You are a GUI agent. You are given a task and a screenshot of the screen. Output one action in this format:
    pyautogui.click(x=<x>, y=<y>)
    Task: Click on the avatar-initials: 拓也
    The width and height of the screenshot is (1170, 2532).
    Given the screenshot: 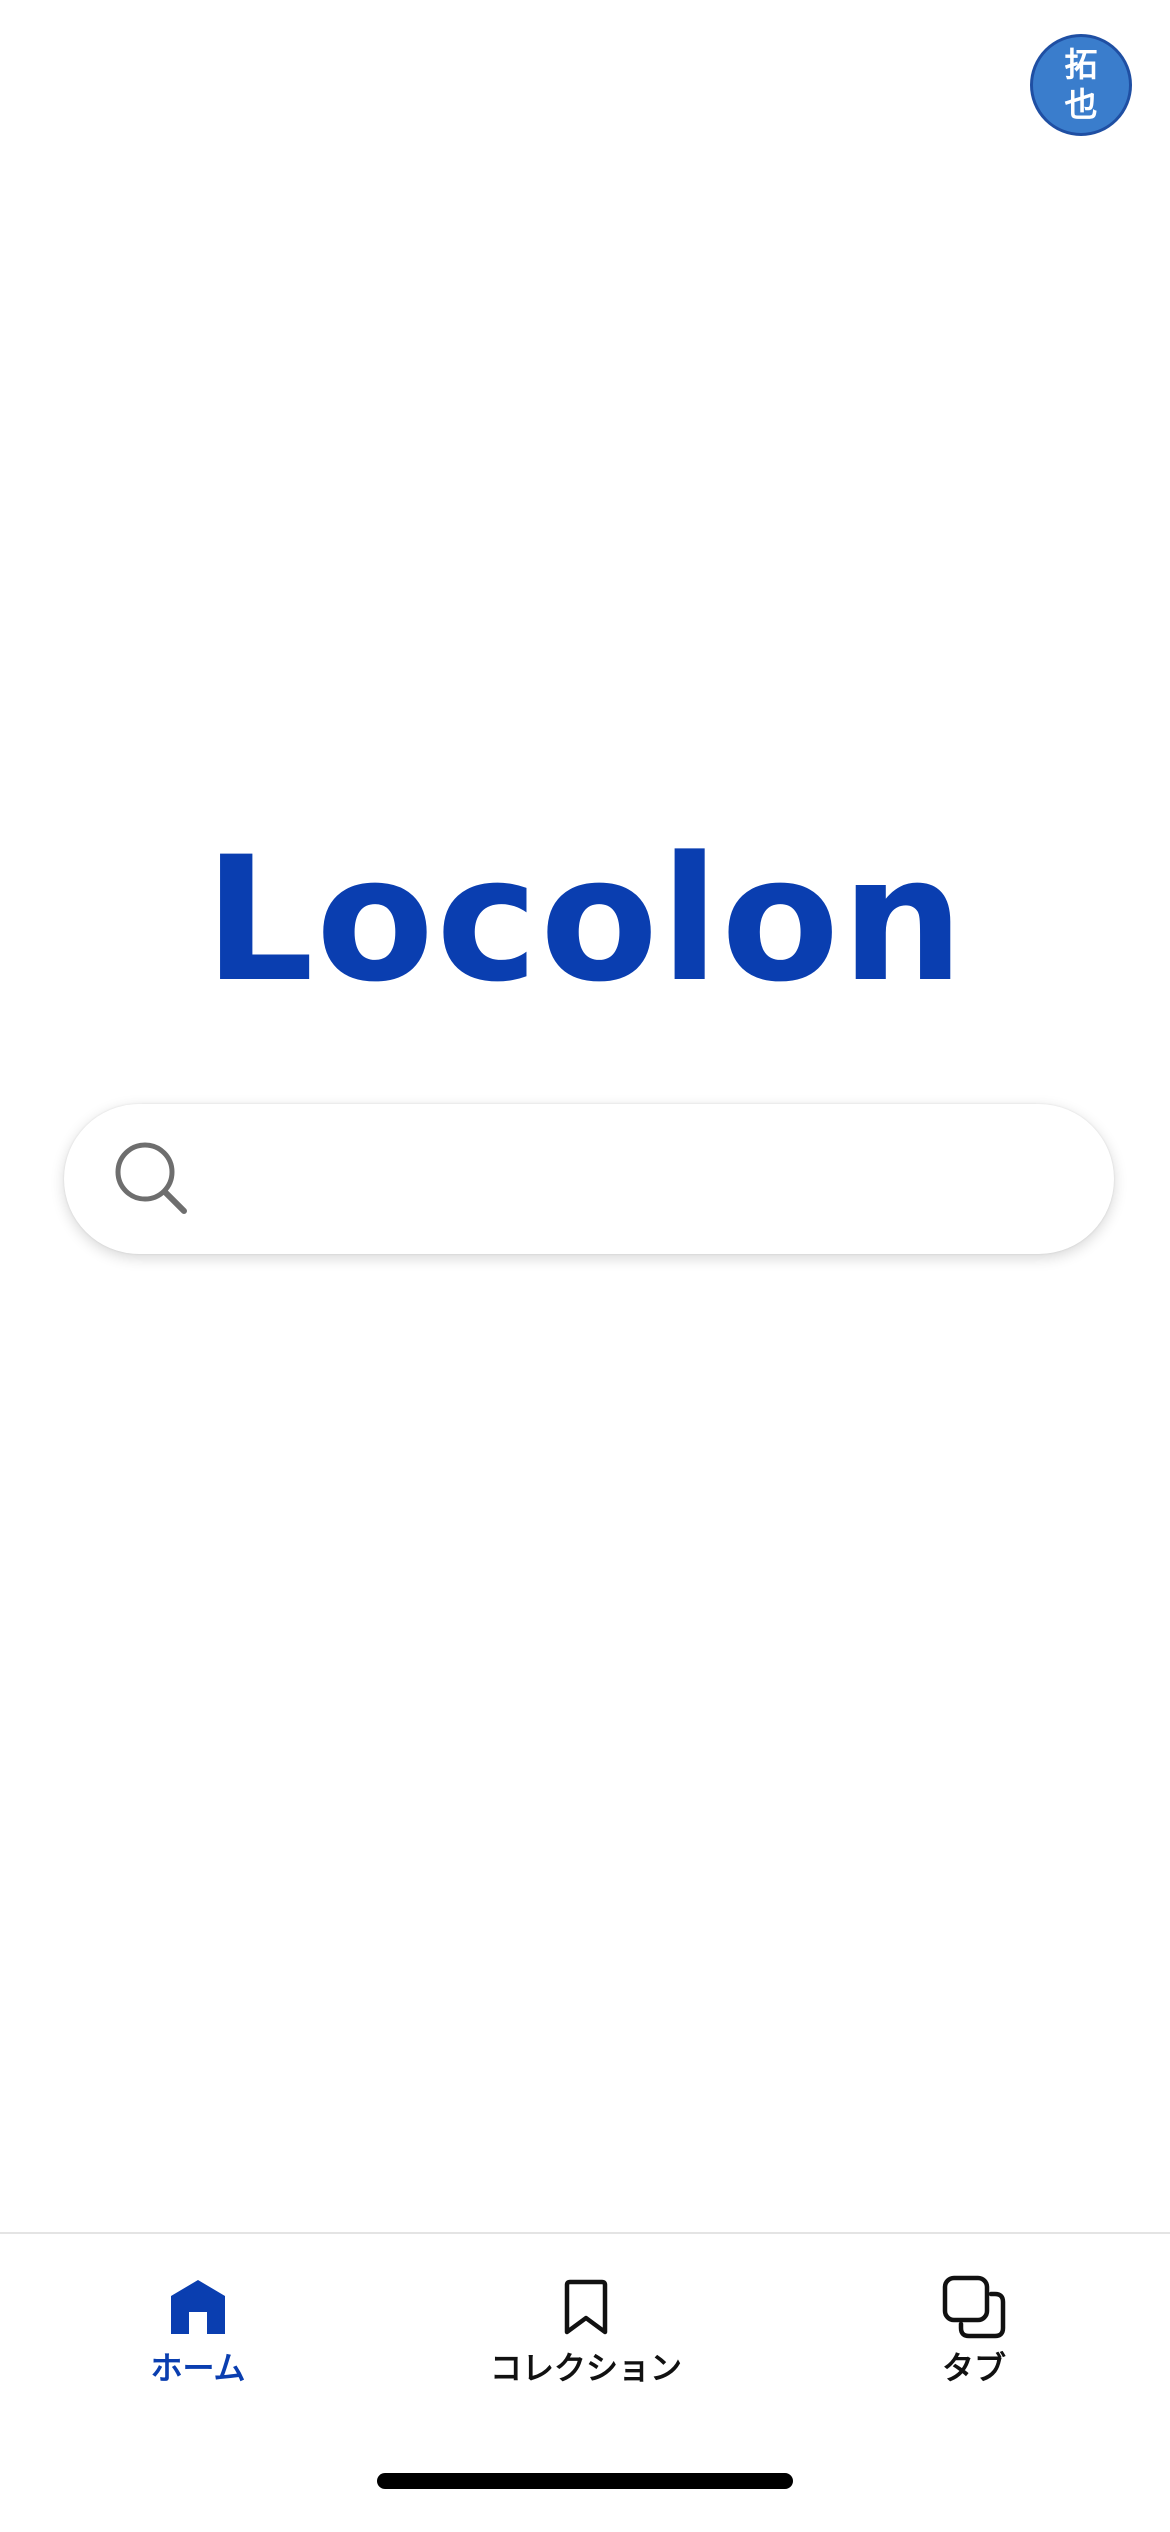 What is the action you would take?
    pyautogui.click(x=1081, y=84)
    